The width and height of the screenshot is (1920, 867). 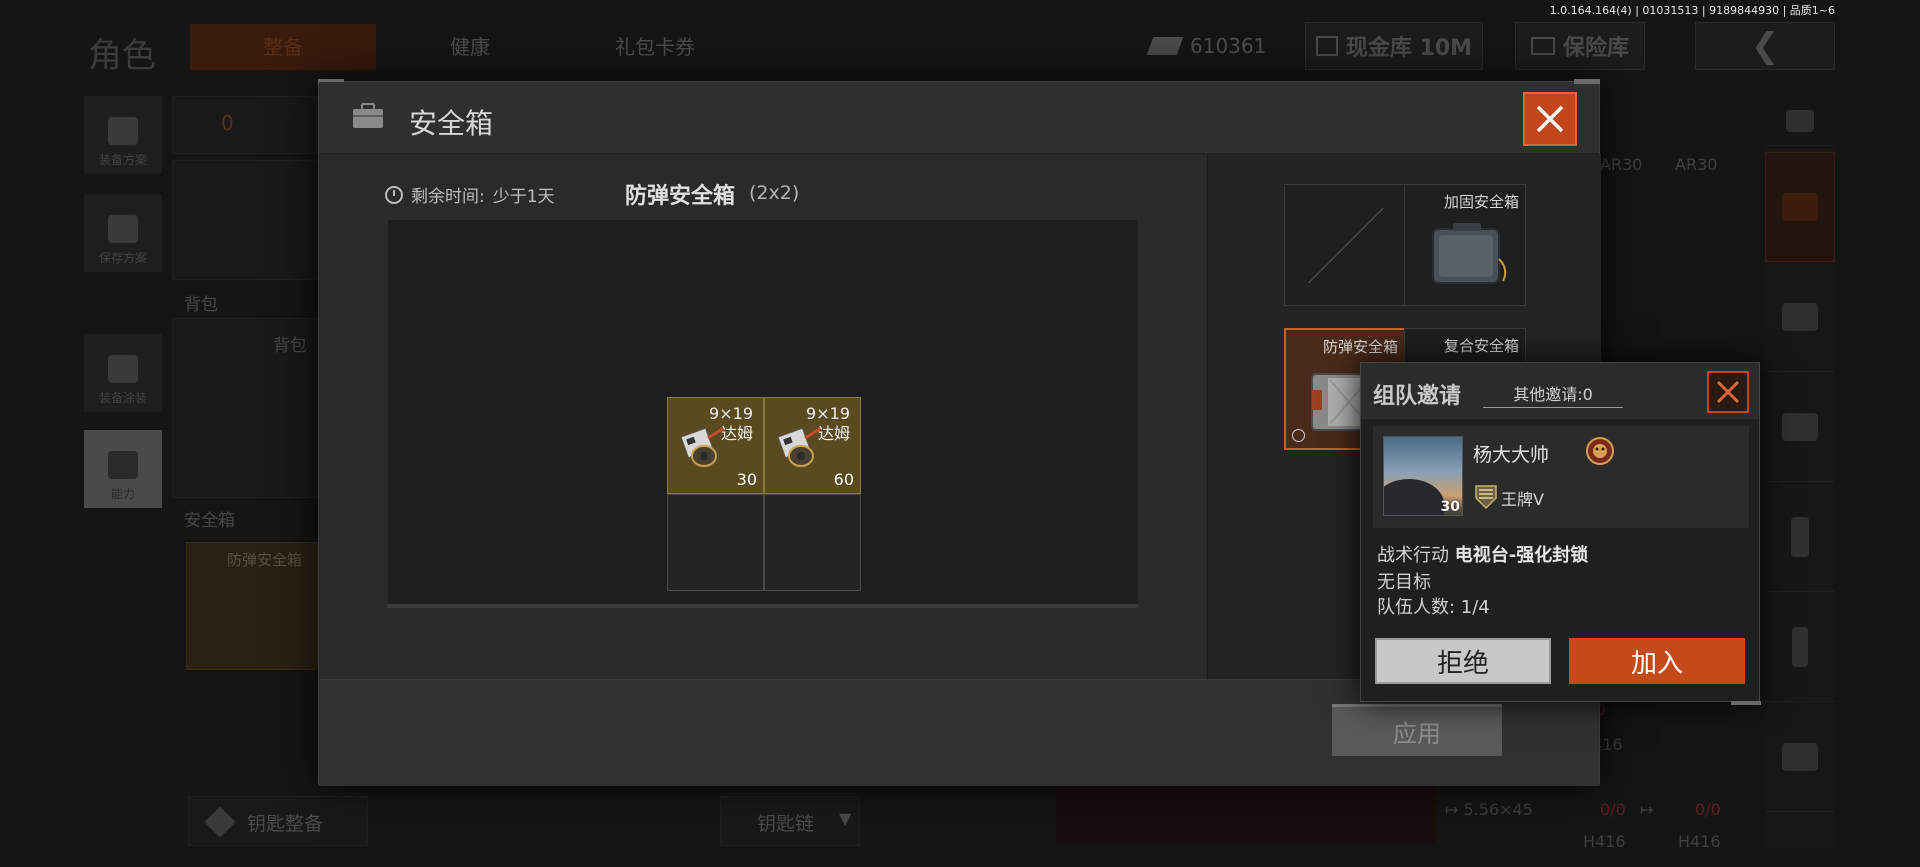 I want to click on ability-button: 能力, so click(x=123, y=469).